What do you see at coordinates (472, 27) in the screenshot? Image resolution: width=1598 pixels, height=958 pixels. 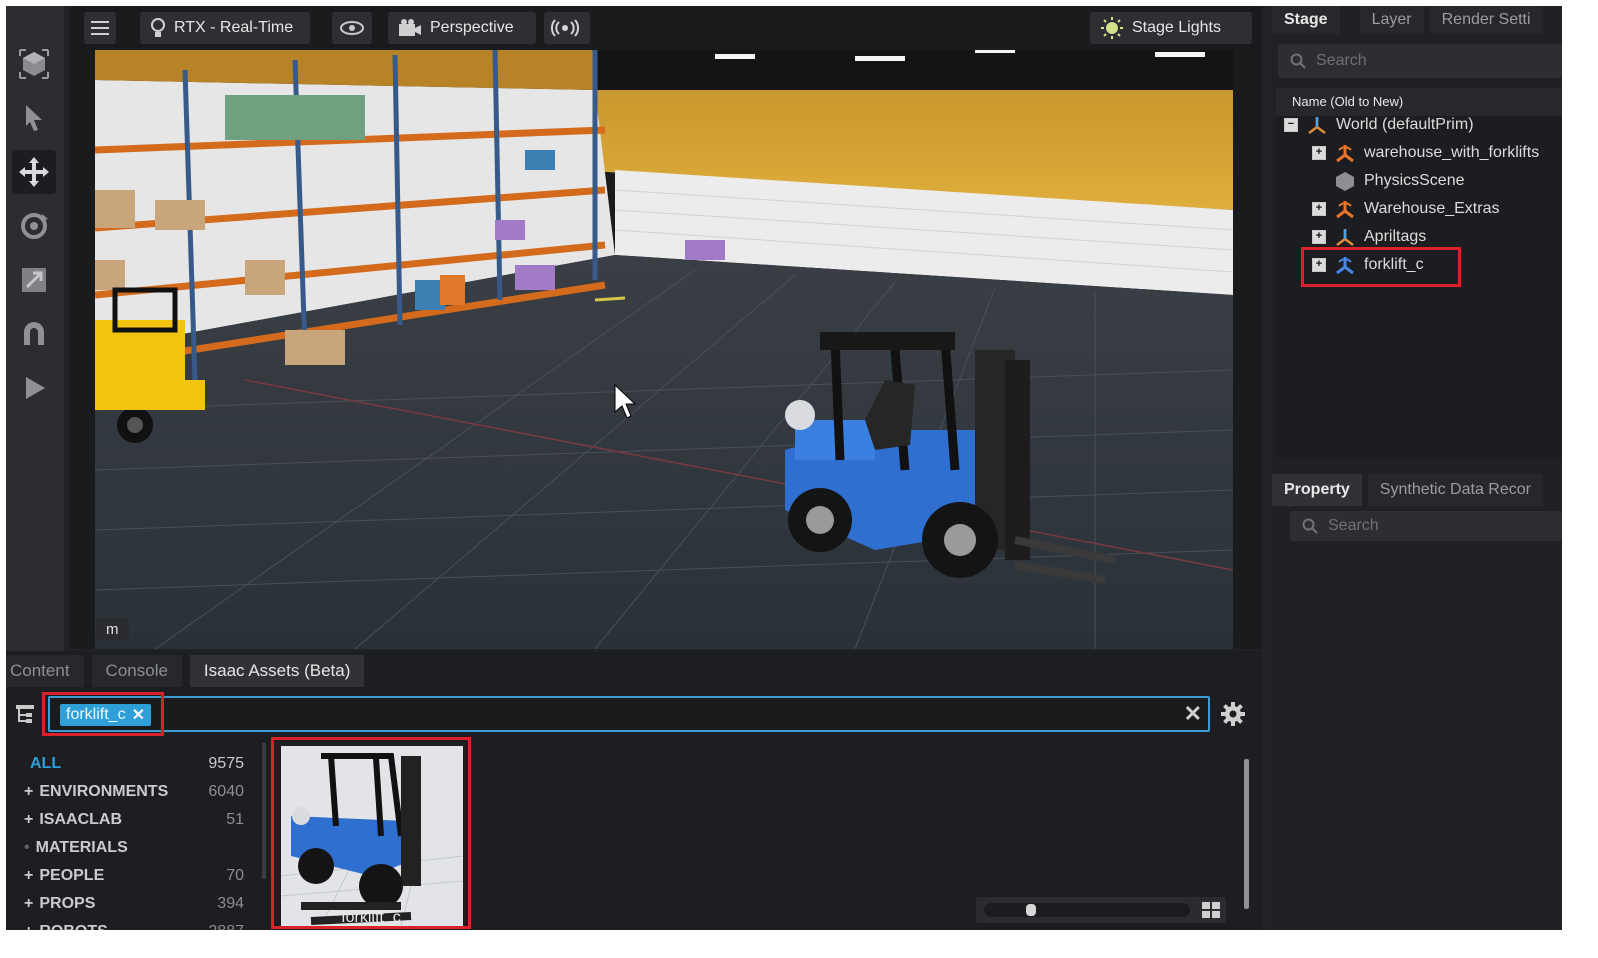 I see `camera-label: Perspective` at bounding box center [472, 27].